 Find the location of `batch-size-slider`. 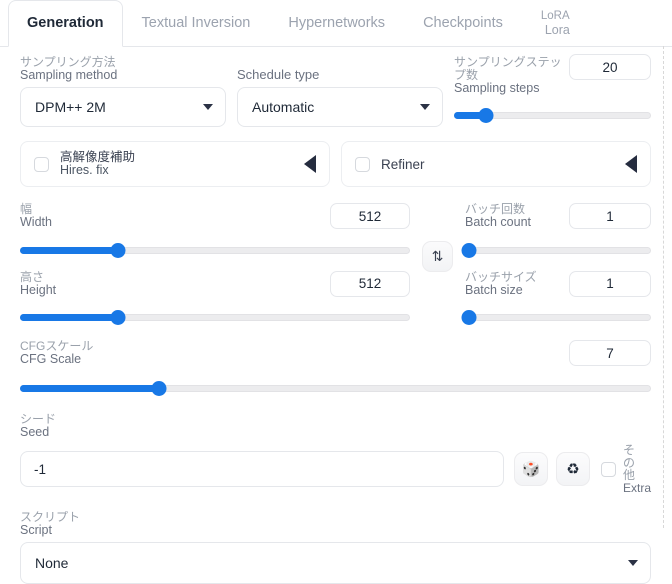

batch-size-slider is located at coordinates (556, 317).